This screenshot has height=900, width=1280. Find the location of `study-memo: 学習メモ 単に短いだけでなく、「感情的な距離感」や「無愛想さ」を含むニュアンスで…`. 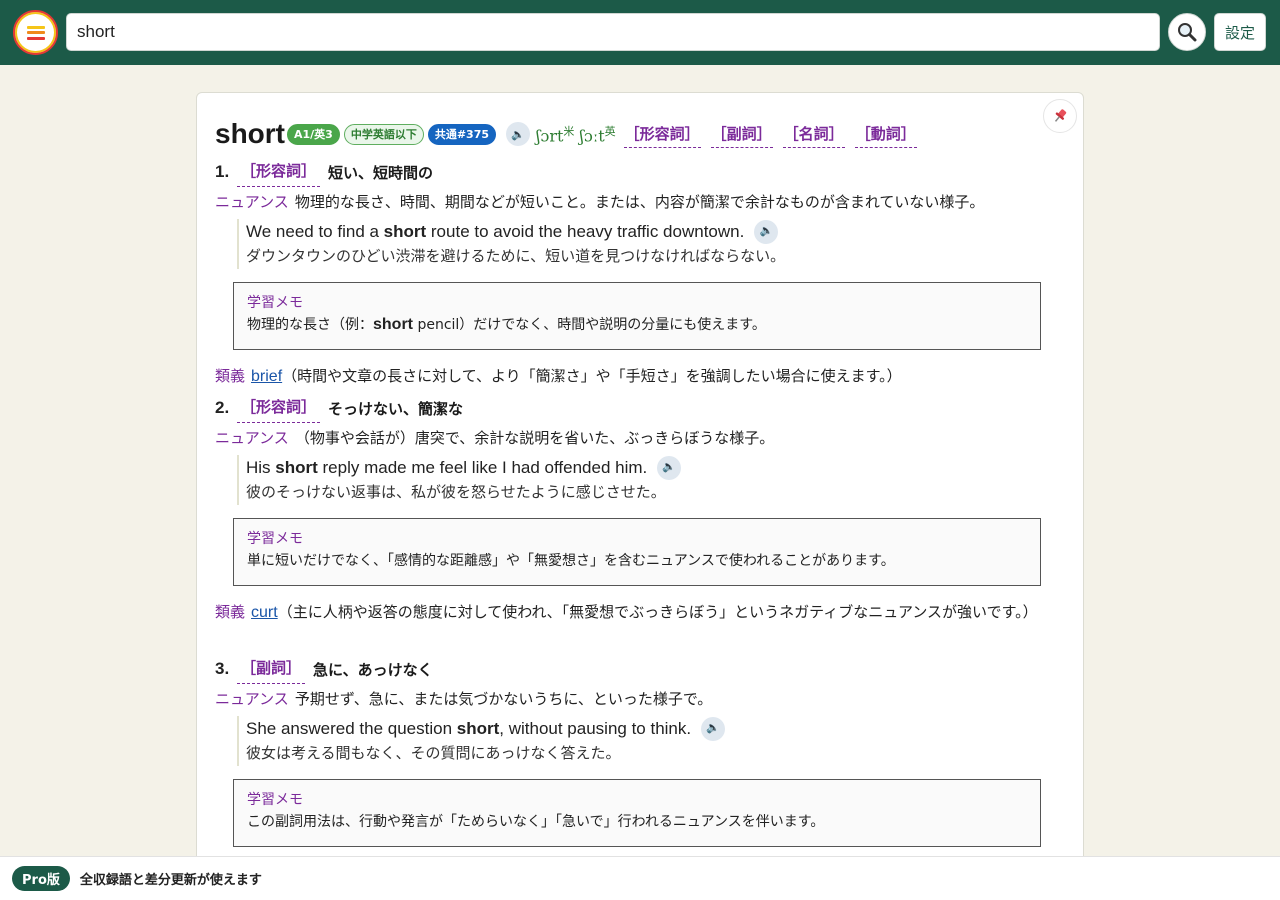

study-memo: 学習メモ 単に短いだけでなく、「感情的な距離感」や「無愛想さ」を含むニュアンスで… is located at coordinates (637, 552).